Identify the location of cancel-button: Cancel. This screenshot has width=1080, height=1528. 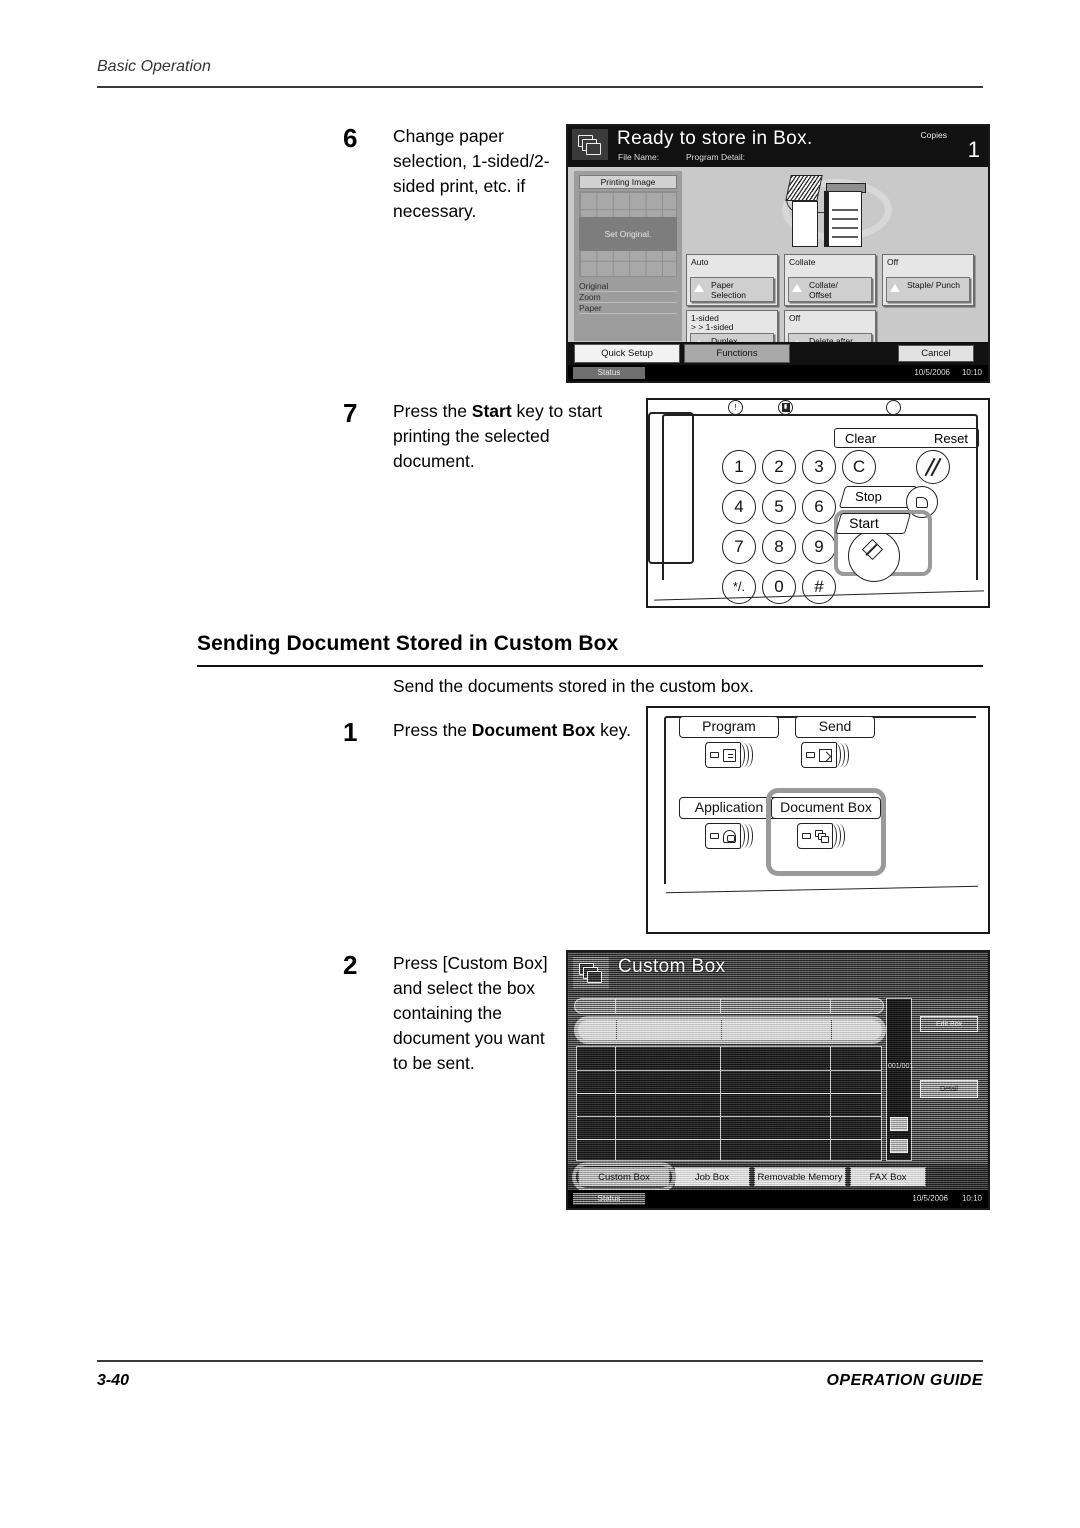
(936, 353).